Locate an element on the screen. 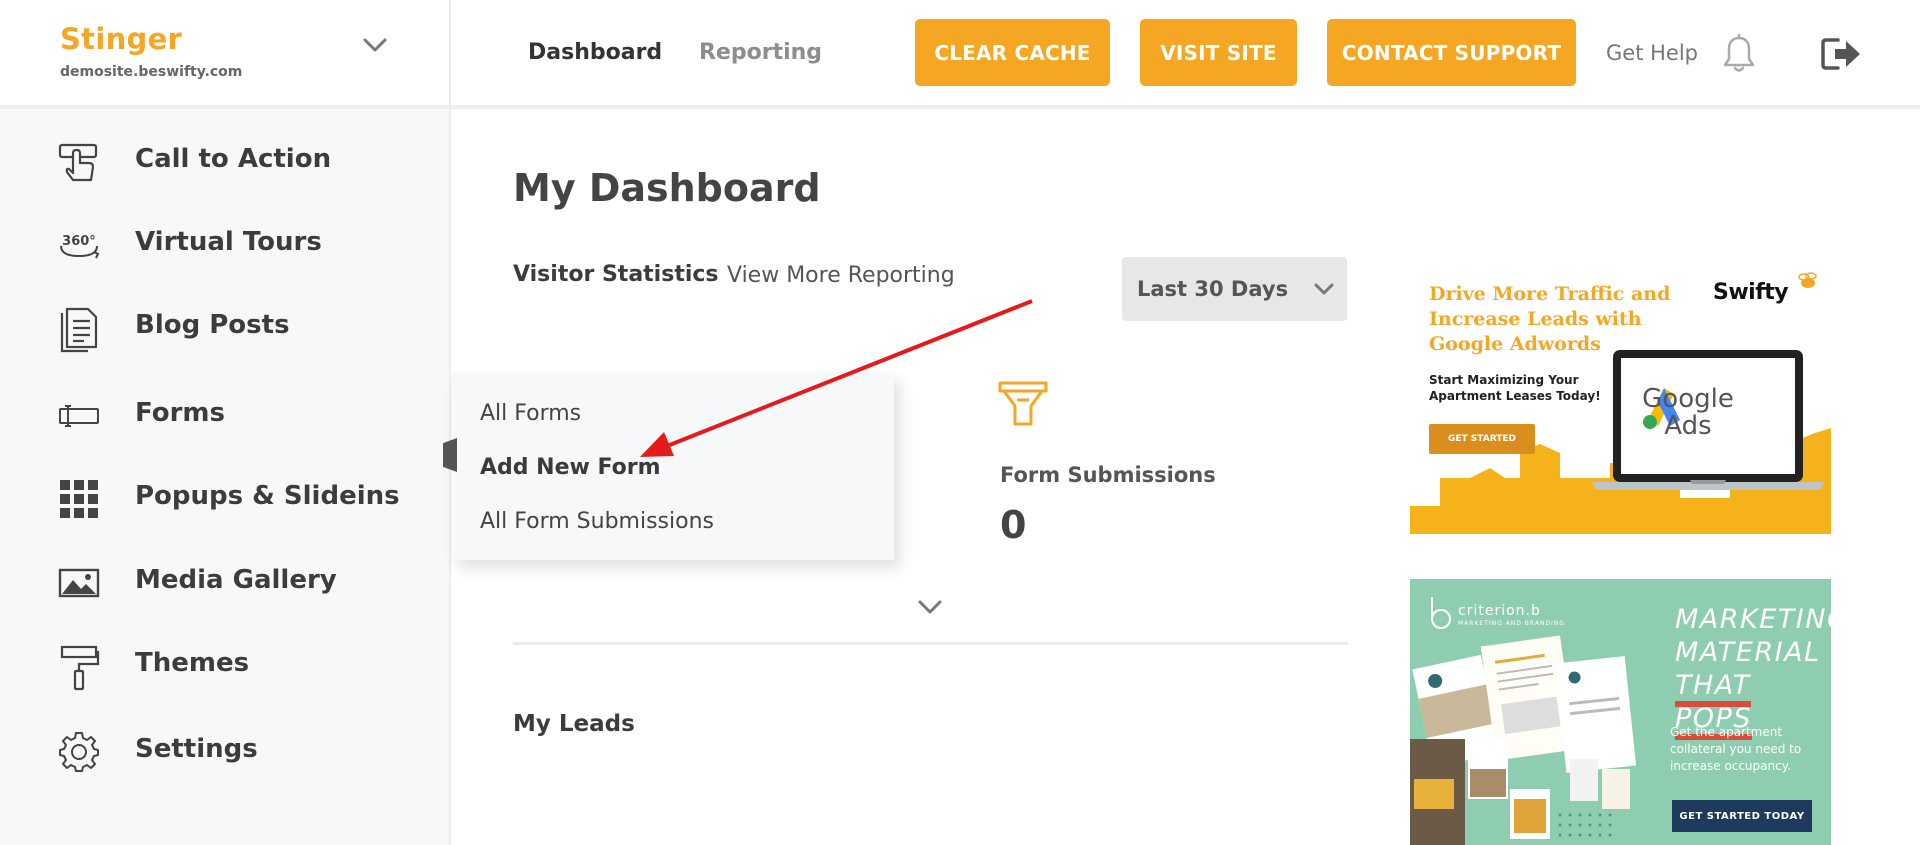  sidebar-item-label: Popups & Slideins is located at coordinates (267, 496).